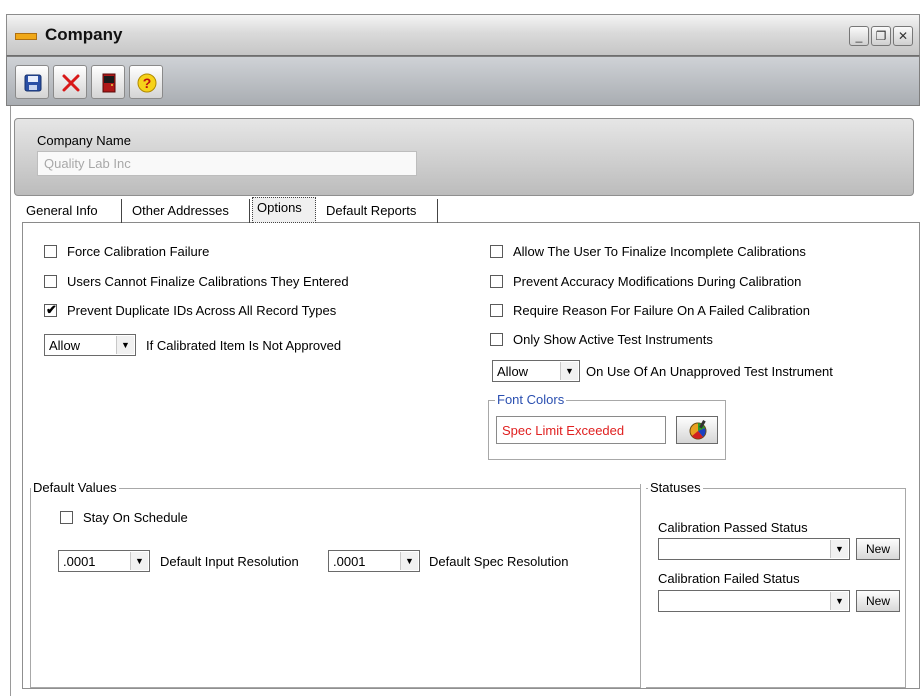  Describe the element at coordinates (878, 601) in the screenshot. I see `new-failed-status-button: New` at that location.